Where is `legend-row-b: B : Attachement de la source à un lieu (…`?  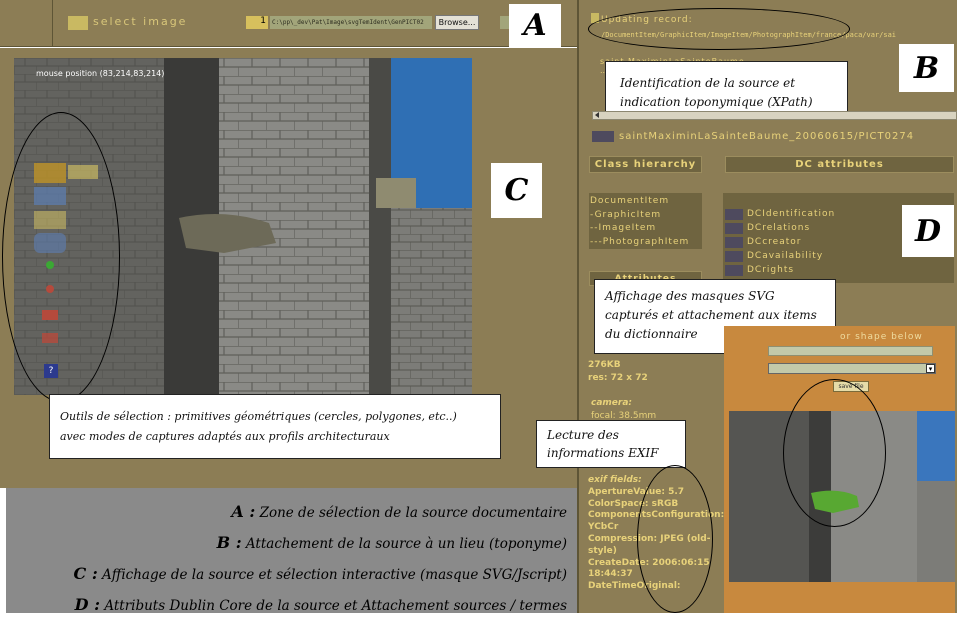 legend-row-b: B : Attachement de la source à un lieu (… is located at coordinates (286, 543).